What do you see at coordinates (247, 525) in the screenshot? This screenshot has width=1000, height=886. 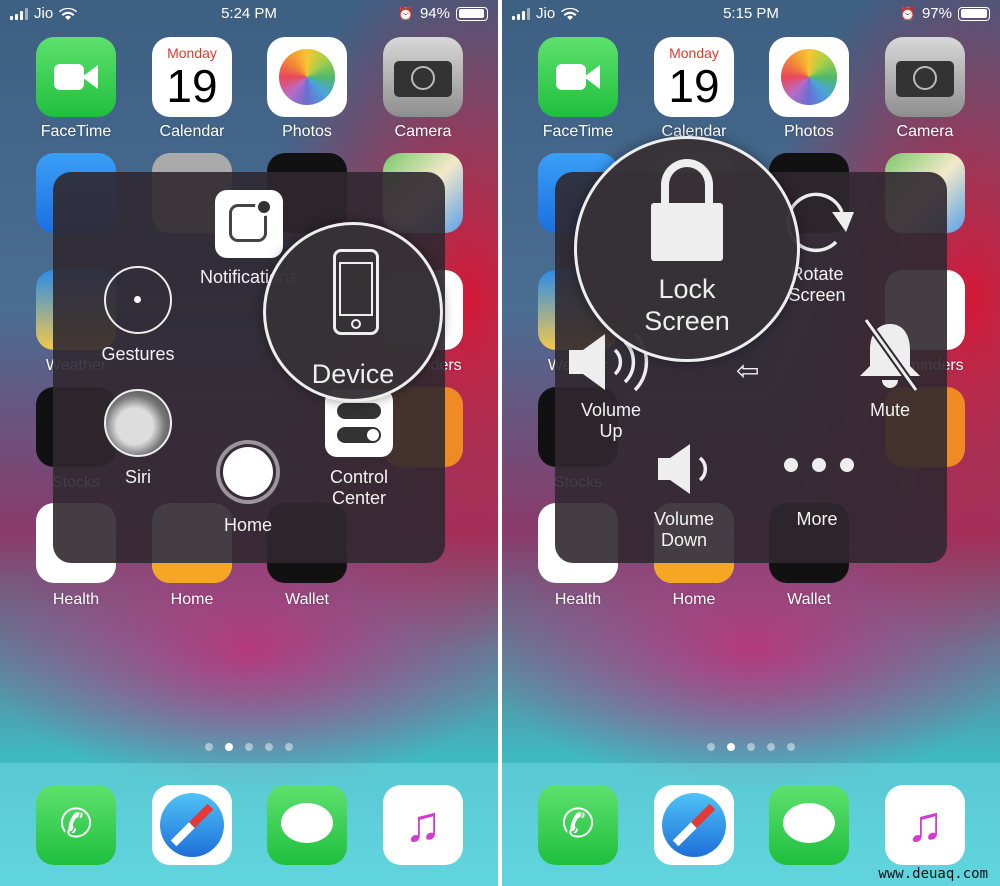 I see `menu-label: Home` at bounding box center [247, 525].